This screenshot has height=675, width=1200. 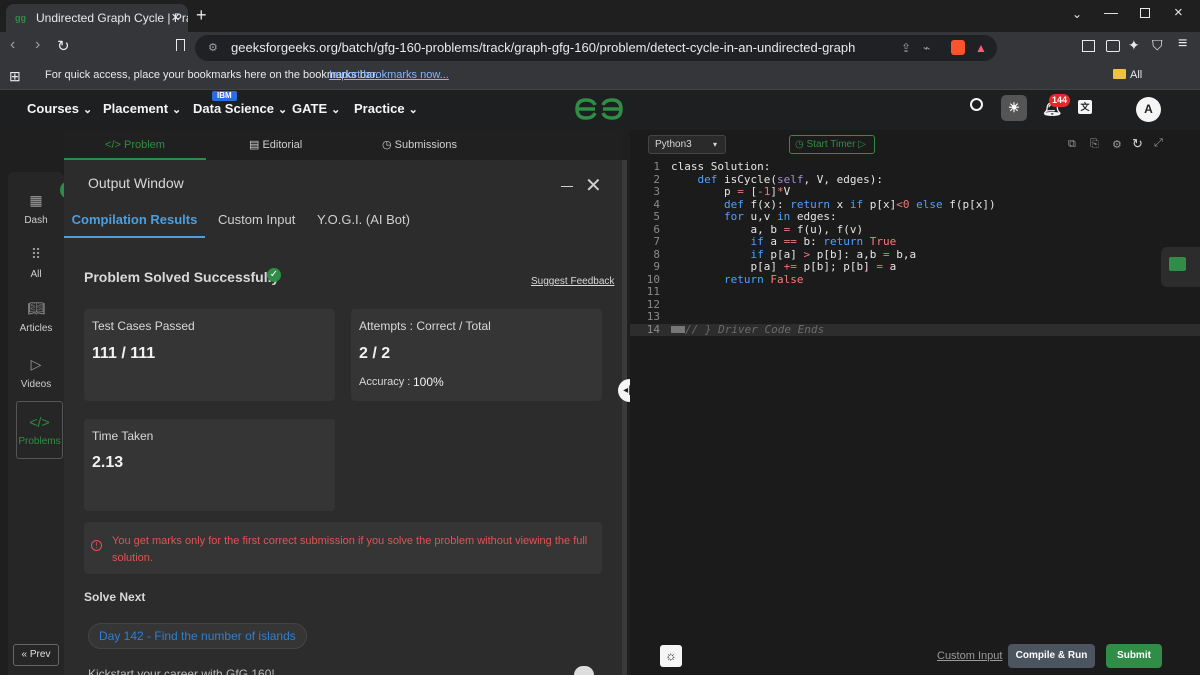 What do you see at coordinates (958, 47) in the screenshot?
I see `brave-shields-icon` at bounding box center [958, 47].